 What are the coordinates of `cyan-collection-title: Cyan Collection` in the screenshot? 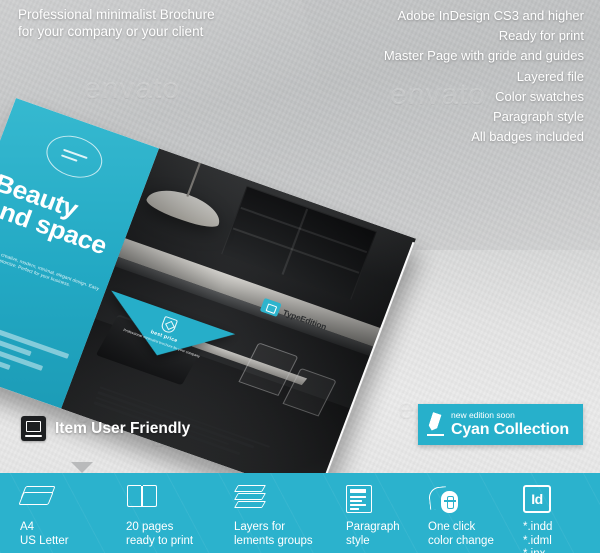 It's located at (510, 429).